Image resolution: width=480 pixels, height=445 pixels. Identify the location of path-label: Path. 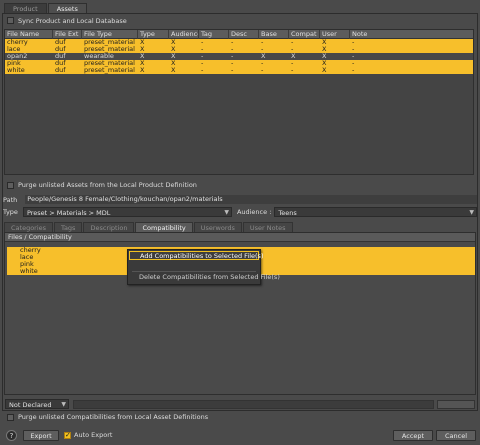
(10, 199).